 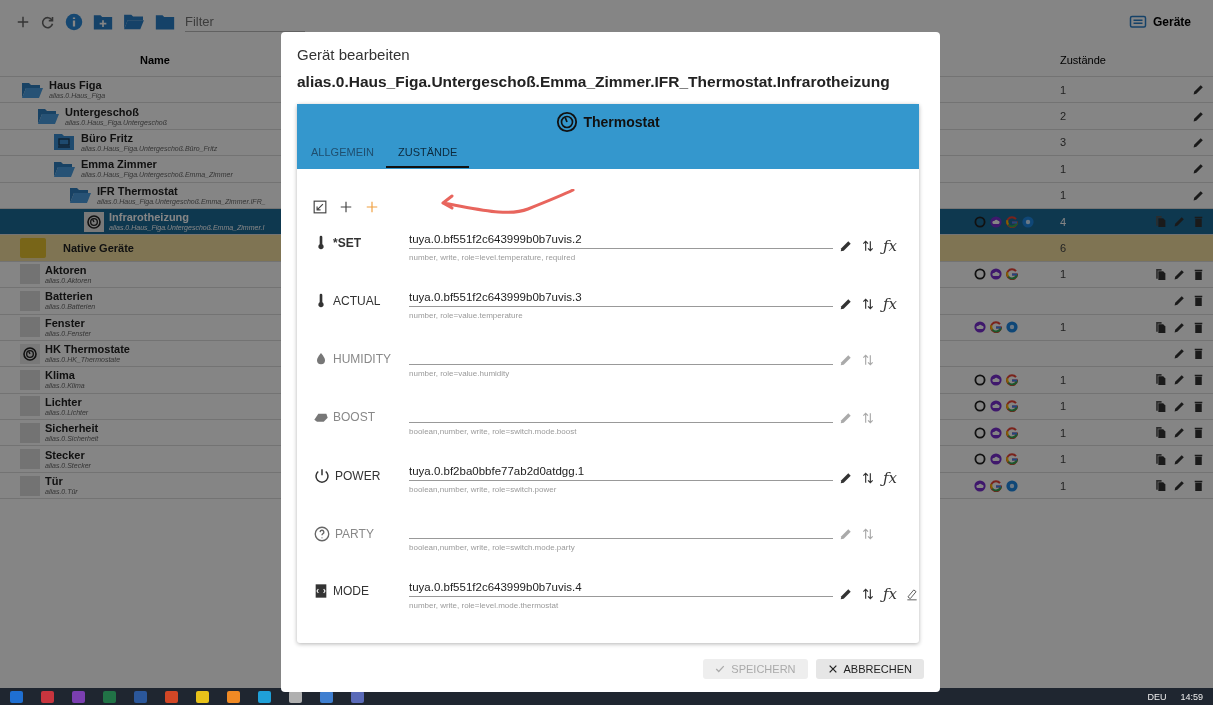 What do you see at coordinates (832, 669) in the screenshot?
I see `close-icon` at bounding box center [832, 669].